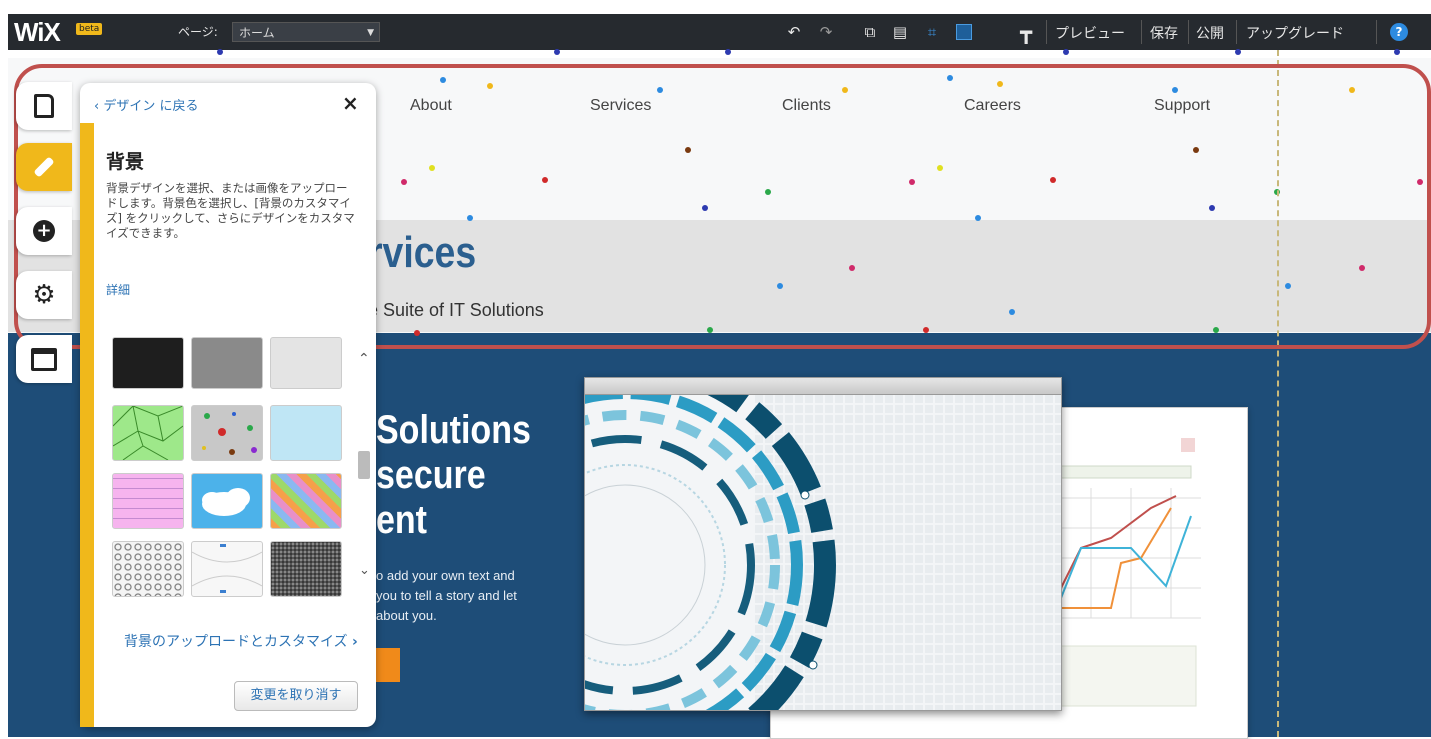 This screenshot has height=739, width=1431. I want to click on publish-button: 公開, so click(1210, 33).